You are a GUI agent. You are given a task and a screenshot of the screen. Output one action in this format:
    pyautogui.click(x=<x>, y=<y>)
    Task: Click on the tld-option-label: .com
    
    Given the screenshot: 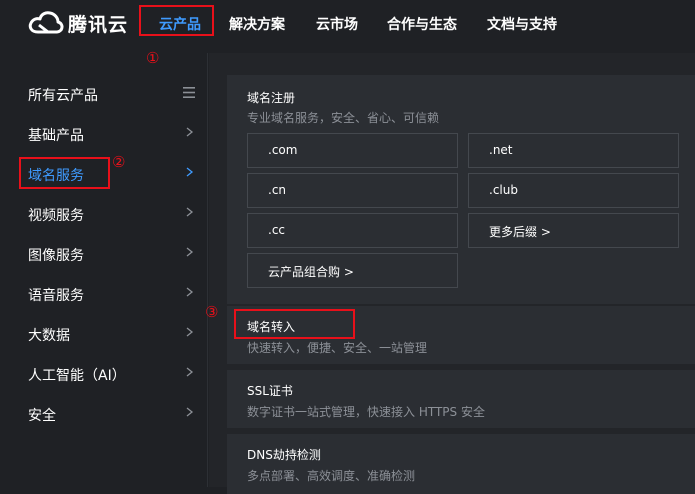 What is the action you would take?
    pyautogui.click(x=283, y=150)
    